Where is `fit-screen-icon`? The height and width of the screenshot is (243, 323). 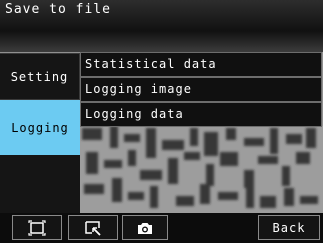 fit-screen-icon is located at coordinates (37, 227).